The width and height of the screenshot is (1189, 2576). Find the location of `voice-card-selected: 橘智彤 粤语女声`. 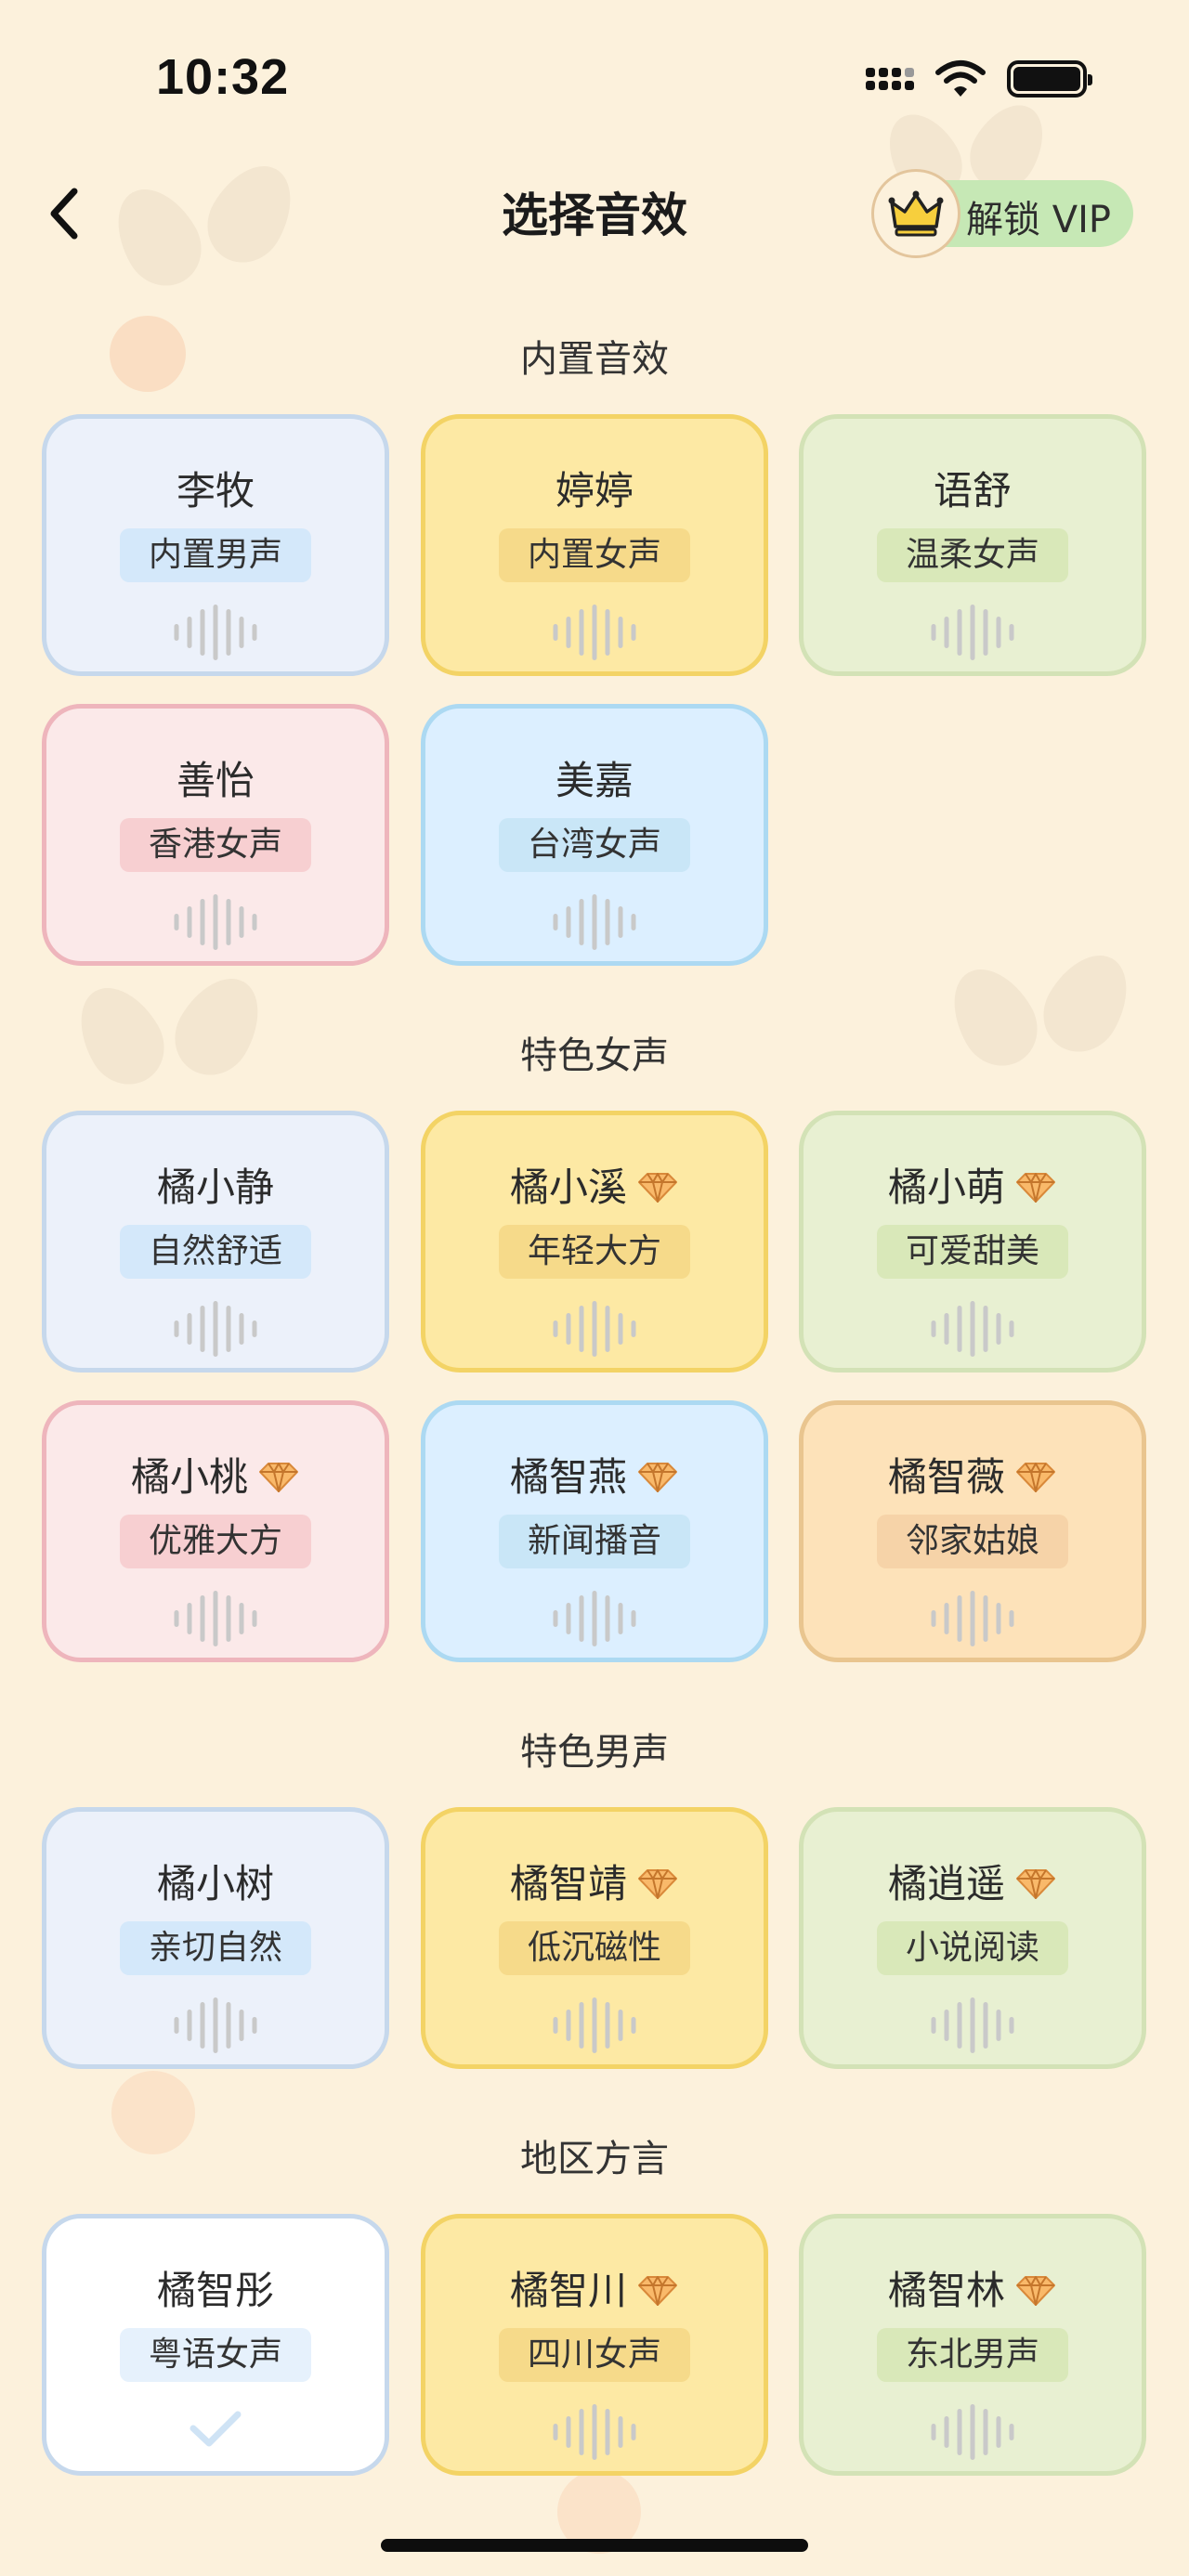

voice-card-selected: 橘智彤 粤语女声 is located at coordinates (215, 2345).